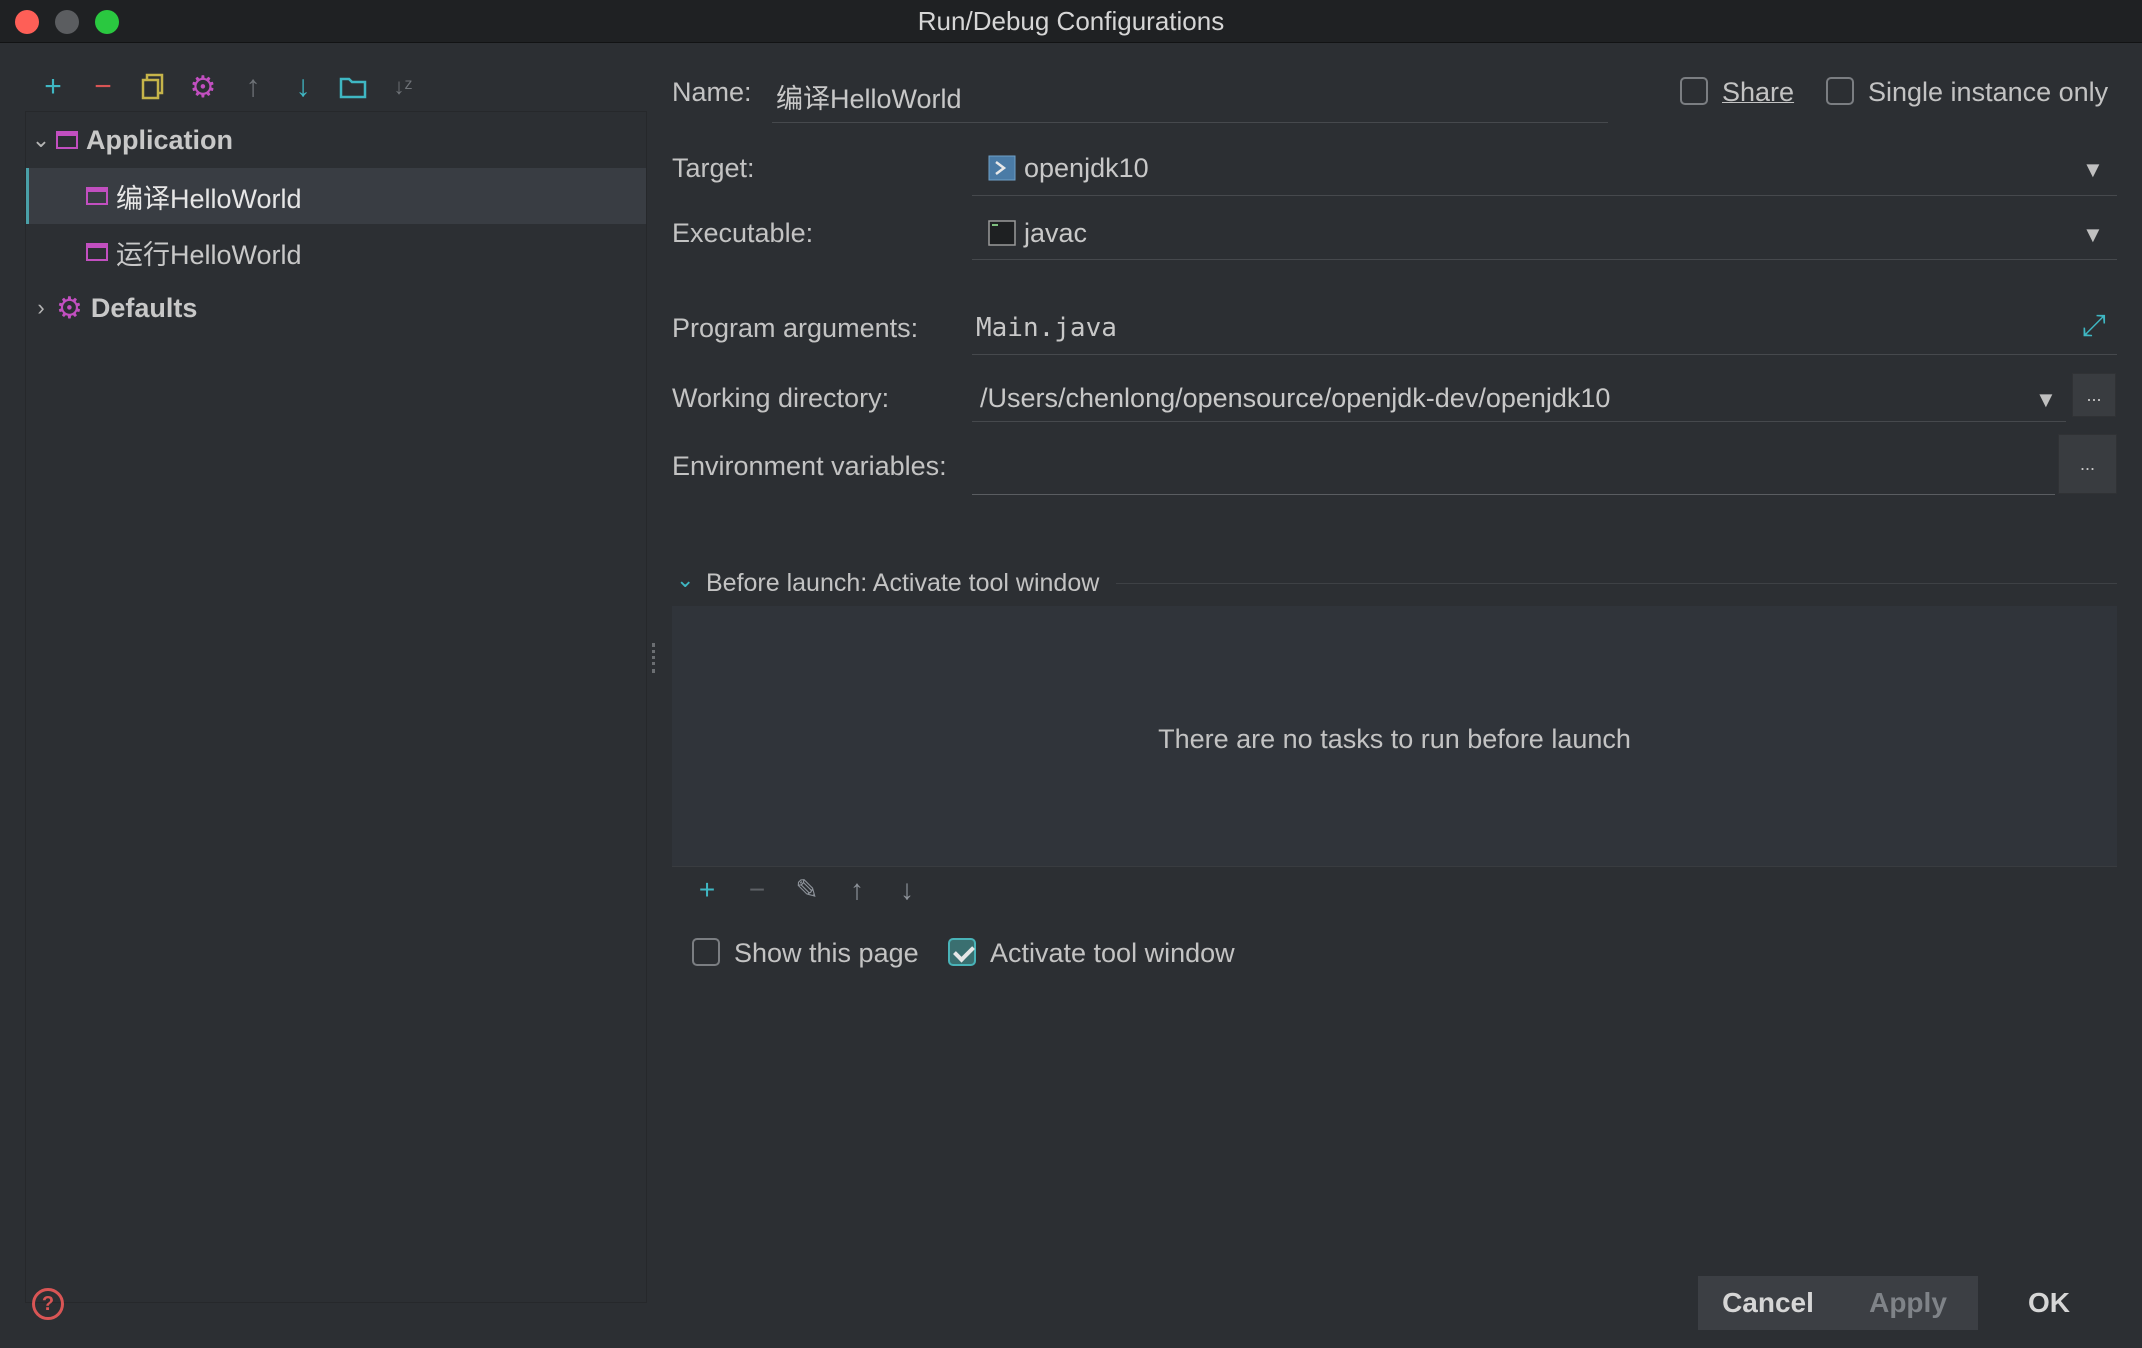 This screenshot has height=1348, width=2142. Describe the element at coordinates (809, 466) in the screenshot. I see `env-label: Environment variables:` at that location.